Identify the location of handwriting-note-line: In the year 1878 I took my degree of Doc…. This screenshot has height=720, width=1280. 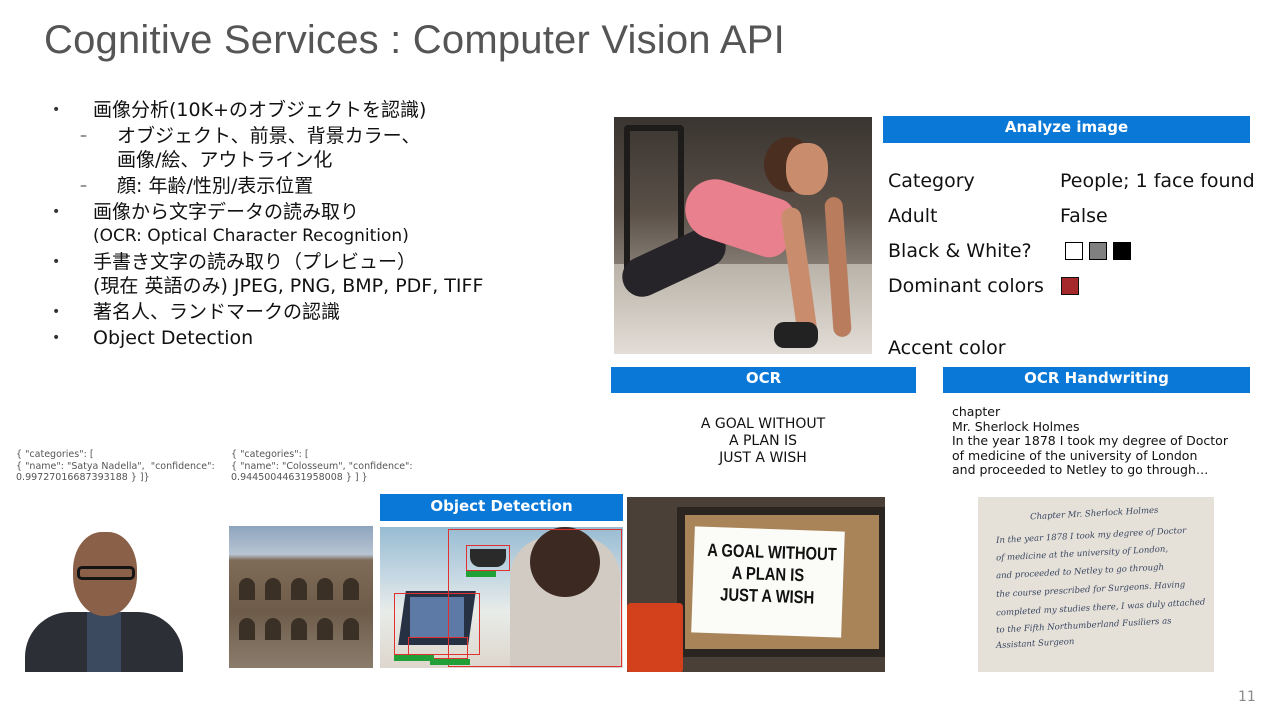
(1091, 536).